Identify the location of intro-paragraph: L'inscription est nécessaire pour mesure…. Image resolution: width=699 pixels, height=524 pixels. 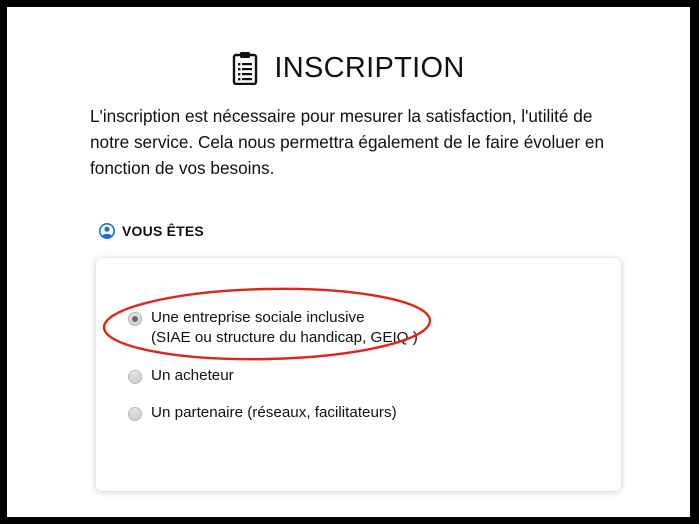
(347, 142).